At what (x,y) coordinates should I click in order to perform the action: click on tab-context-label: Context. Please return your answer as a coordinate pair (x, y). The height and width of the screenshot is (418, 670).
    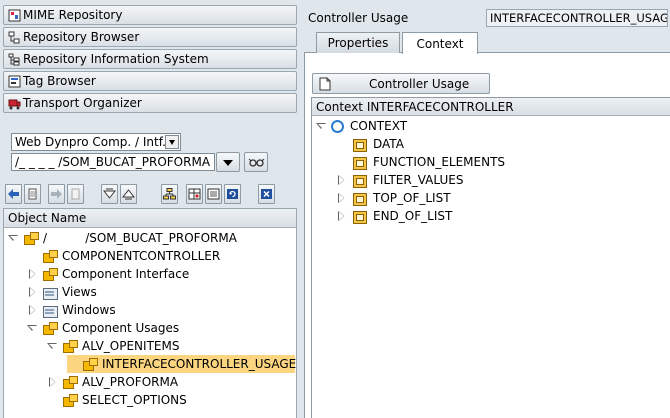
    Looking at the image, I should click on (440, 43).